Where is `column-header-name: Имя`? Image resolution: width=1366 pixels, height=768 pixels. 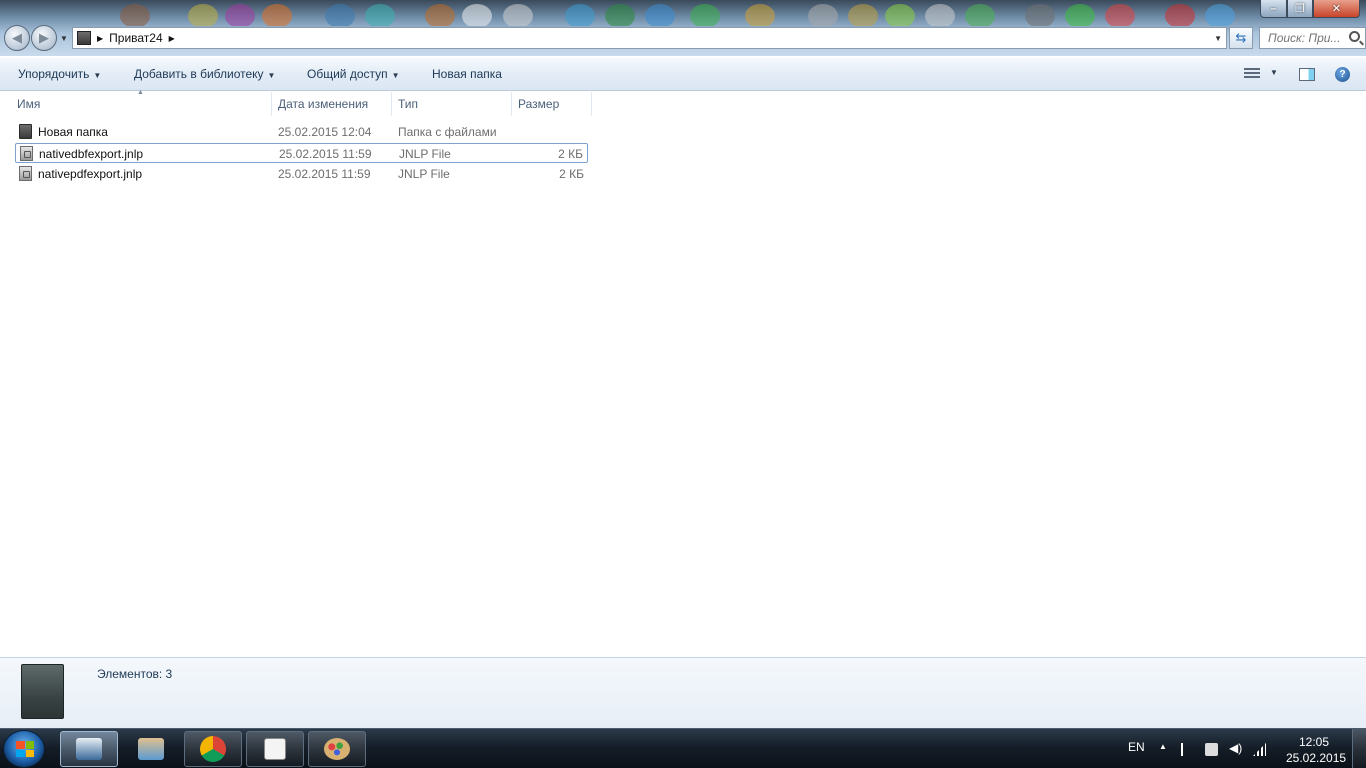 column-header-name: Имя is located at coordinates (141, 104).